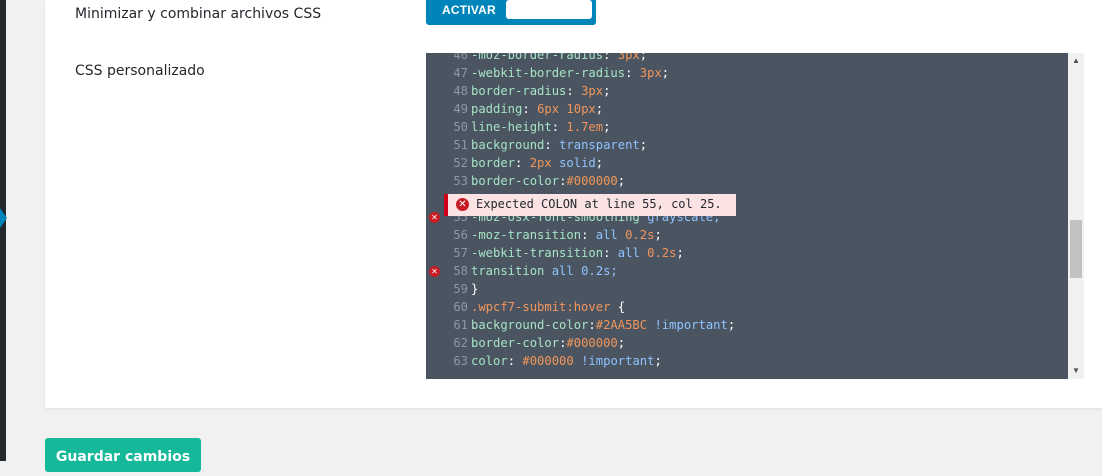 The width and height of the screenshot is (1102, 476). What do you see at coordinates (475, 289) in the screenshot?
I see `line-code: }` at bounding box center [475, 289].